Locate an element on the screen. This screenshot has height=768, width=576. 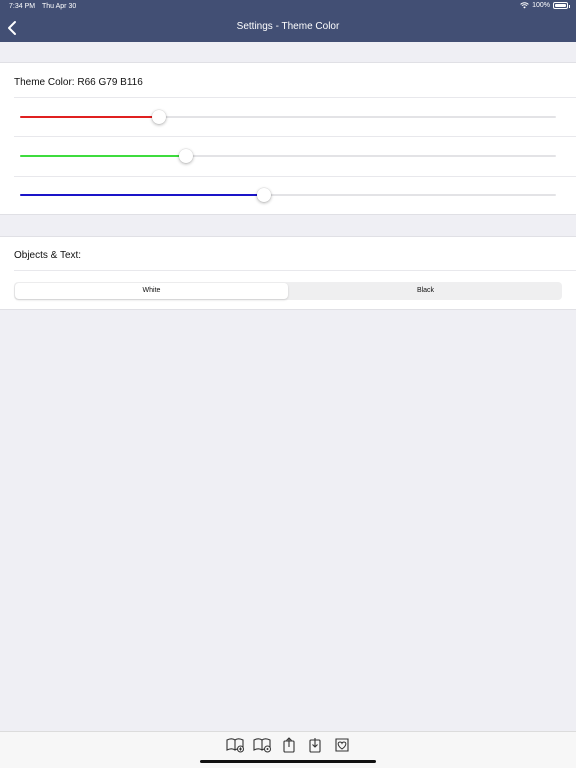
text-color-segmented-control: White Black is located at coordinates (288, 291).